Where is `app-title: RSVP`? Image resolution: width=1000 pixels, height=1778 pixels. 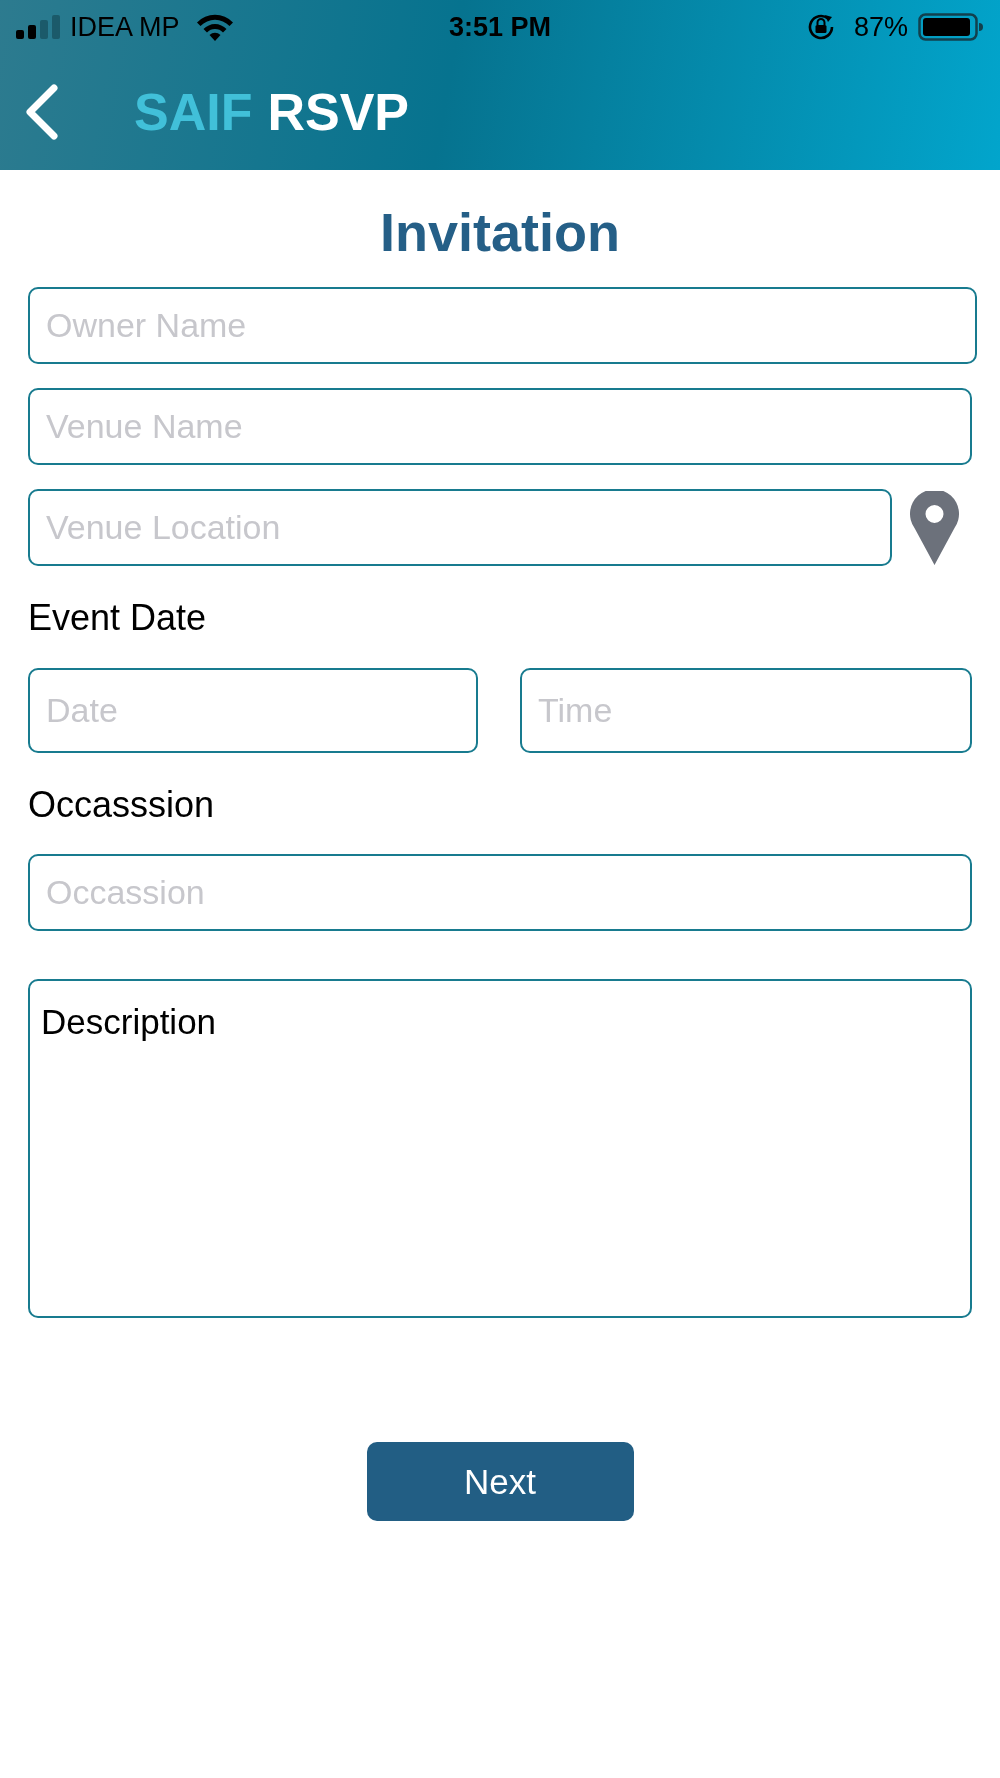 app-title: RSVP is located at coordinates (338, 112).